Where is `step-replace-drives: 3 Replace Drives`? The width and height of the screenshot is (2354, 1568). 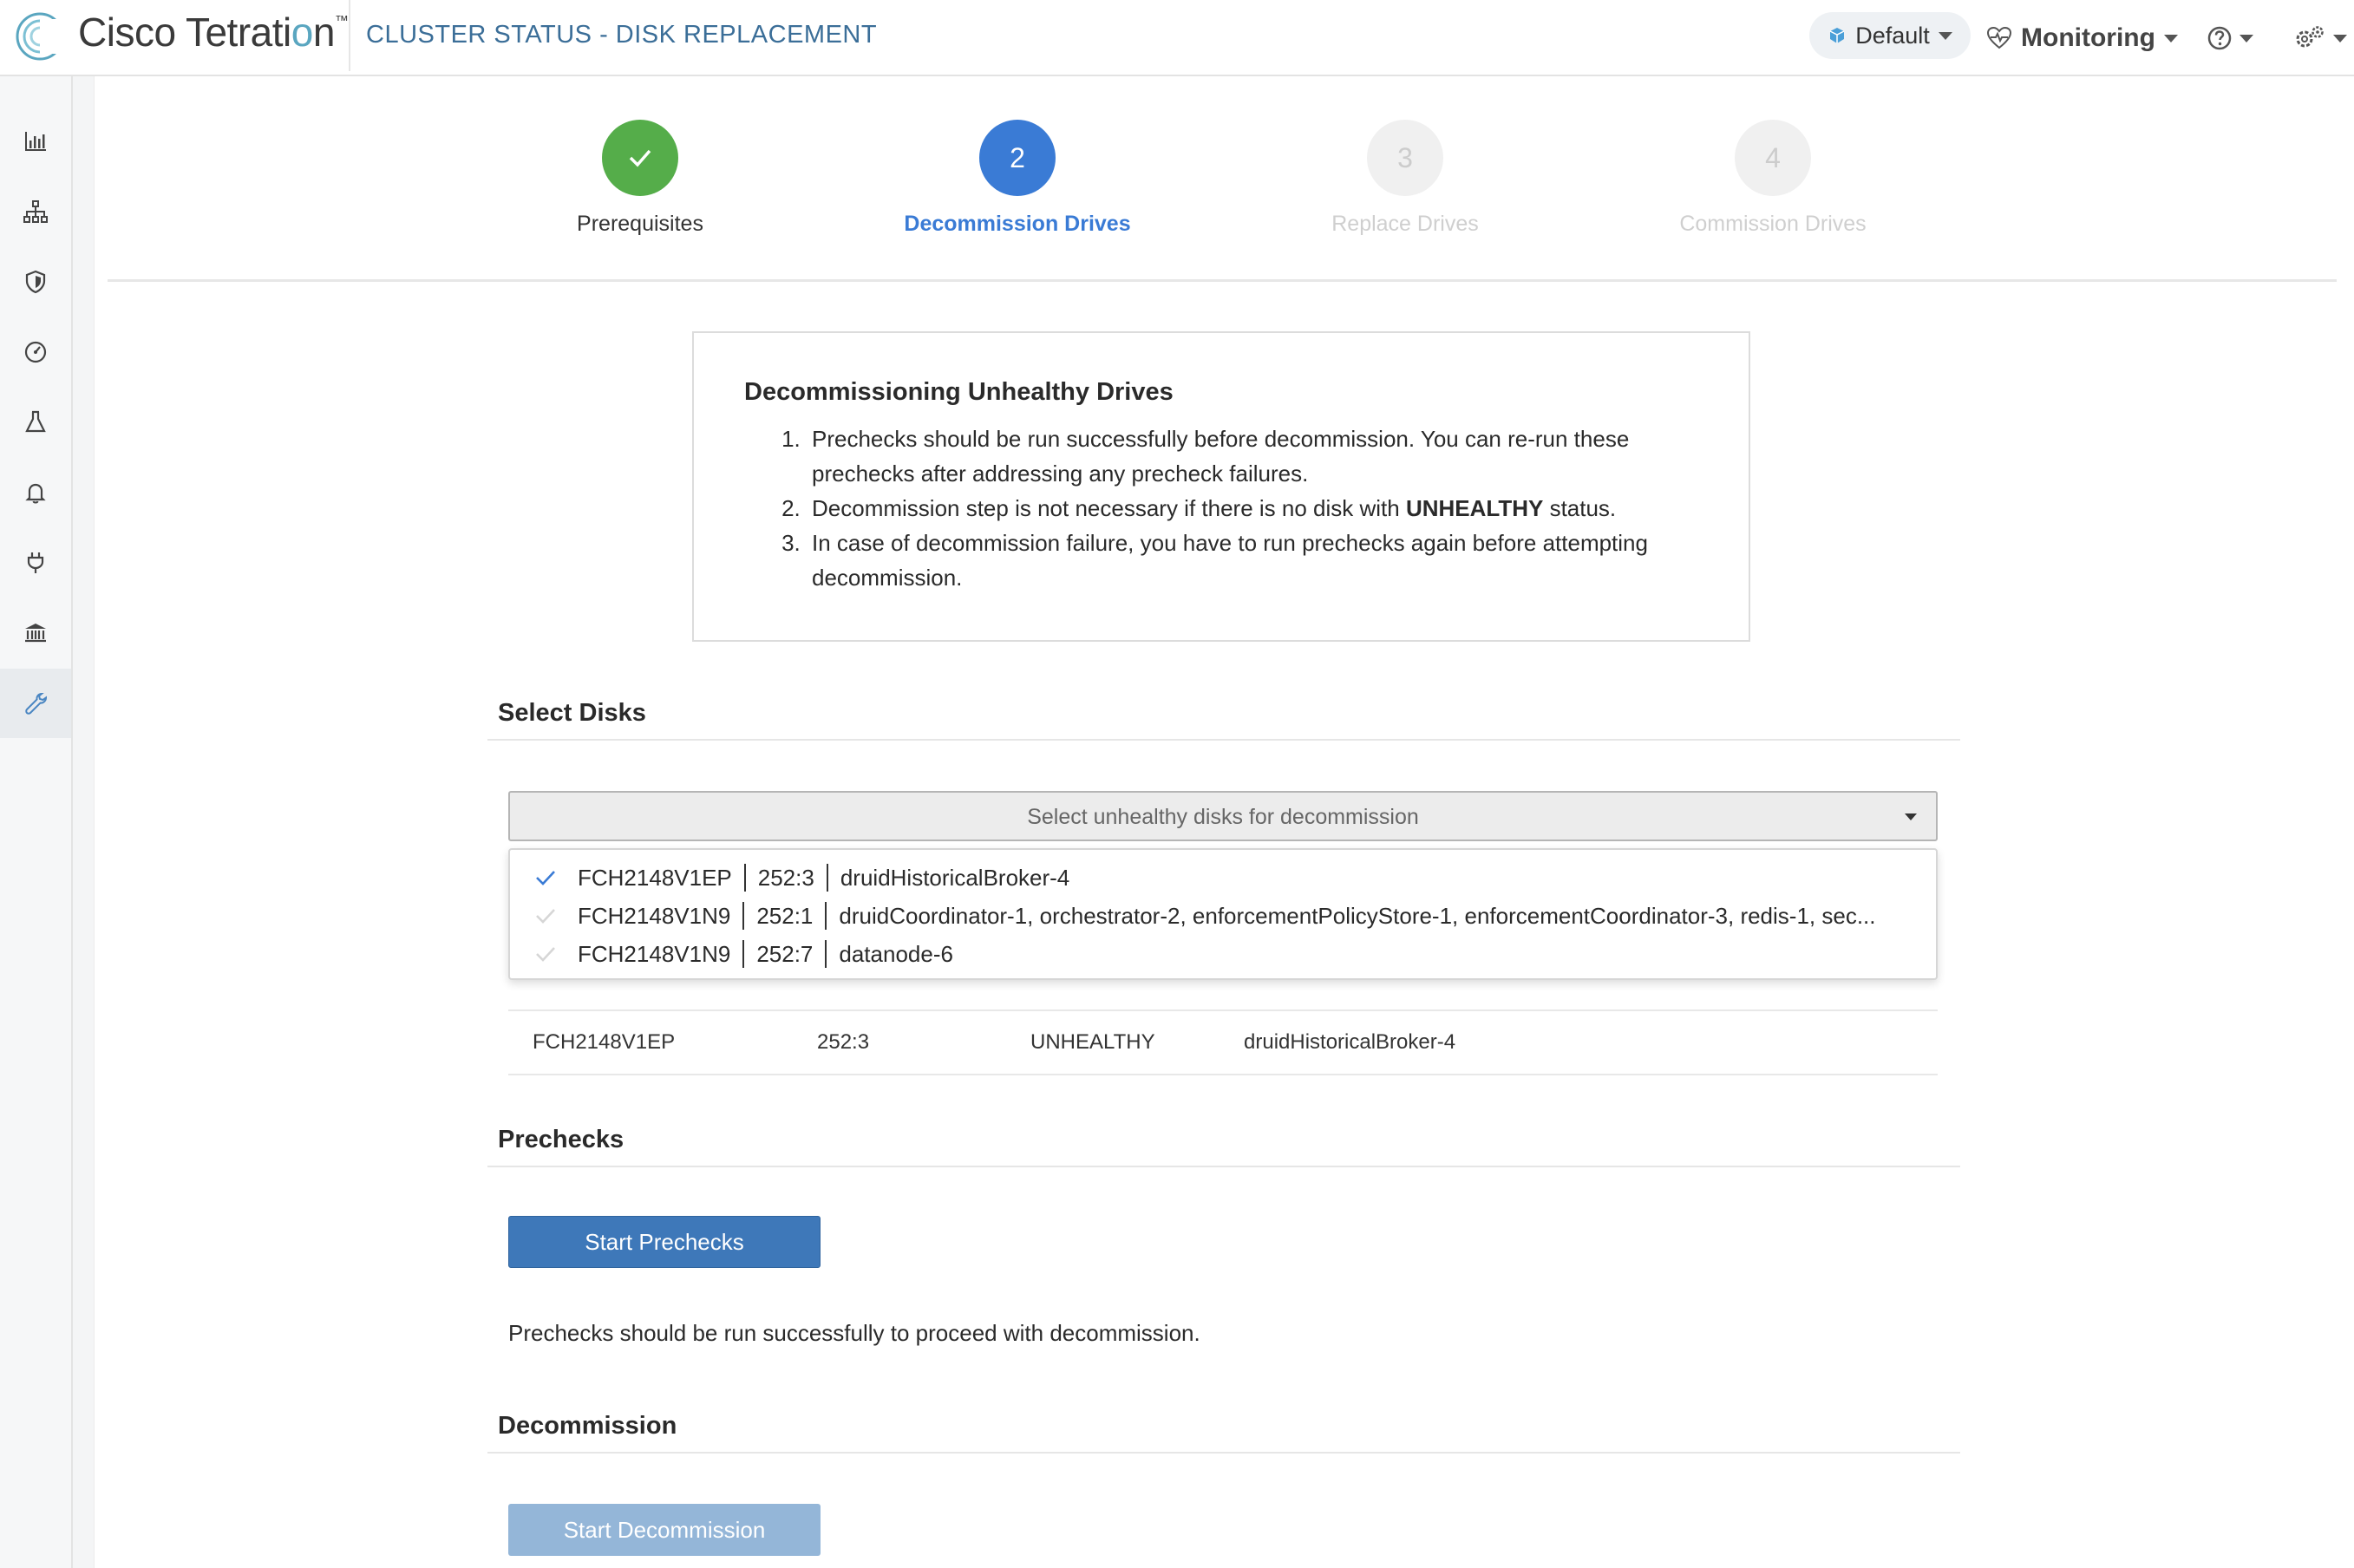
step-replace-drives: 3 Replace Drives is located at coordinates (1405, 178).